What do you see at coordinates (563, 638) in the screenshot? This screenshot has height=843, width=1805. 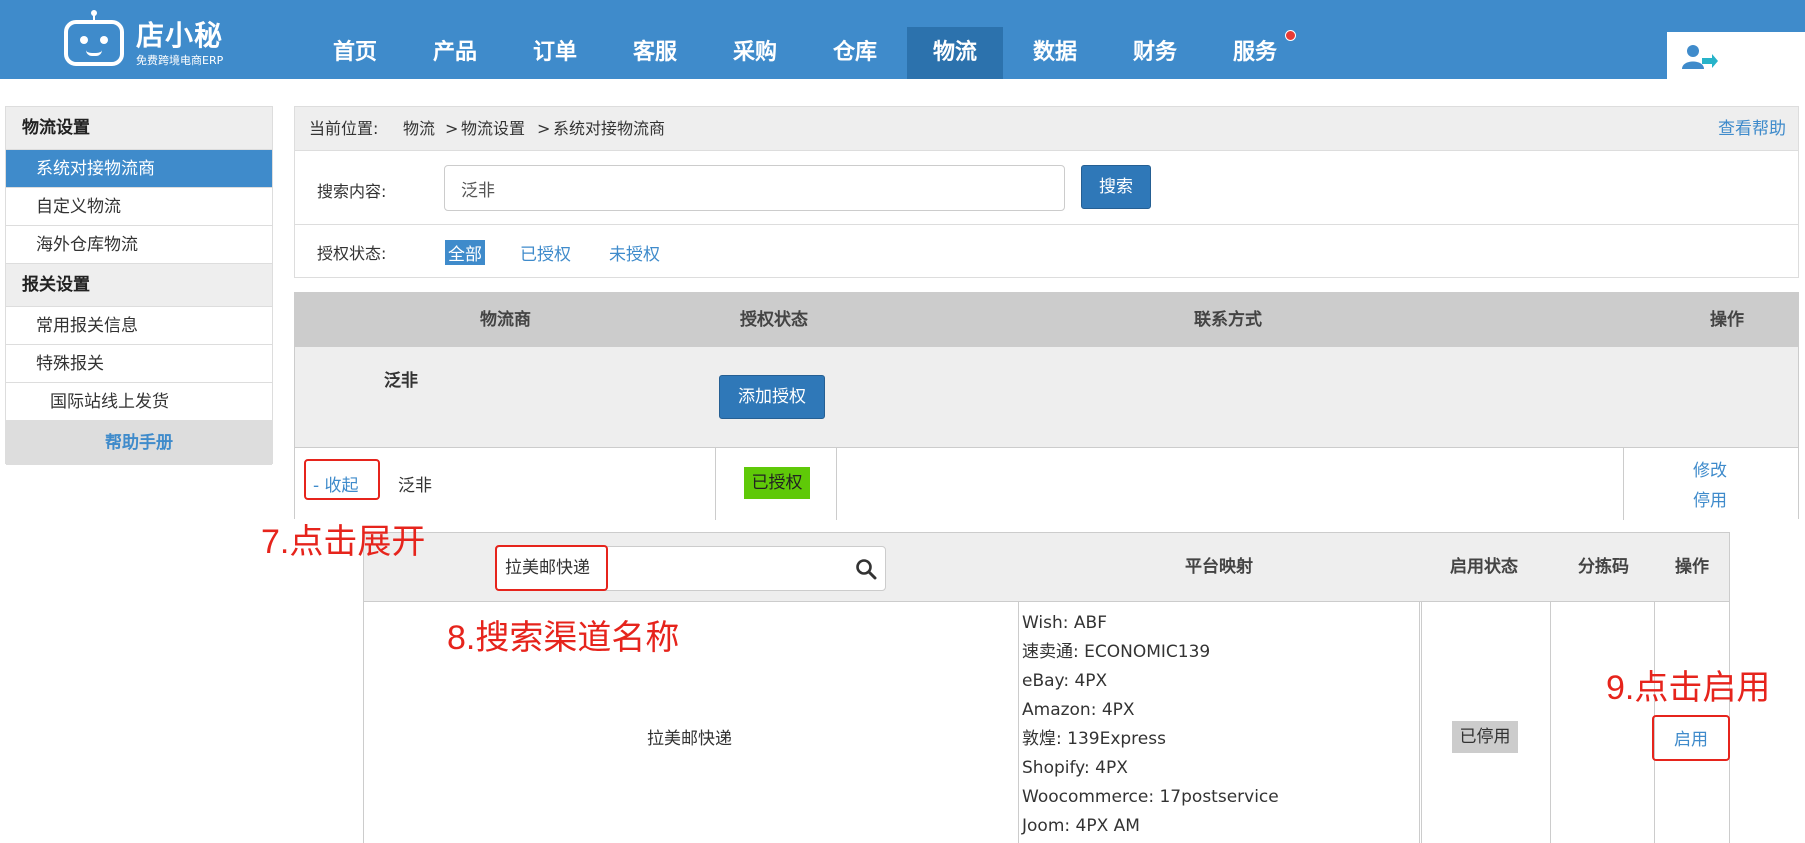 I see `annotation-step-8: 8.搜索渠道名称` at bounding box center [563, 638].